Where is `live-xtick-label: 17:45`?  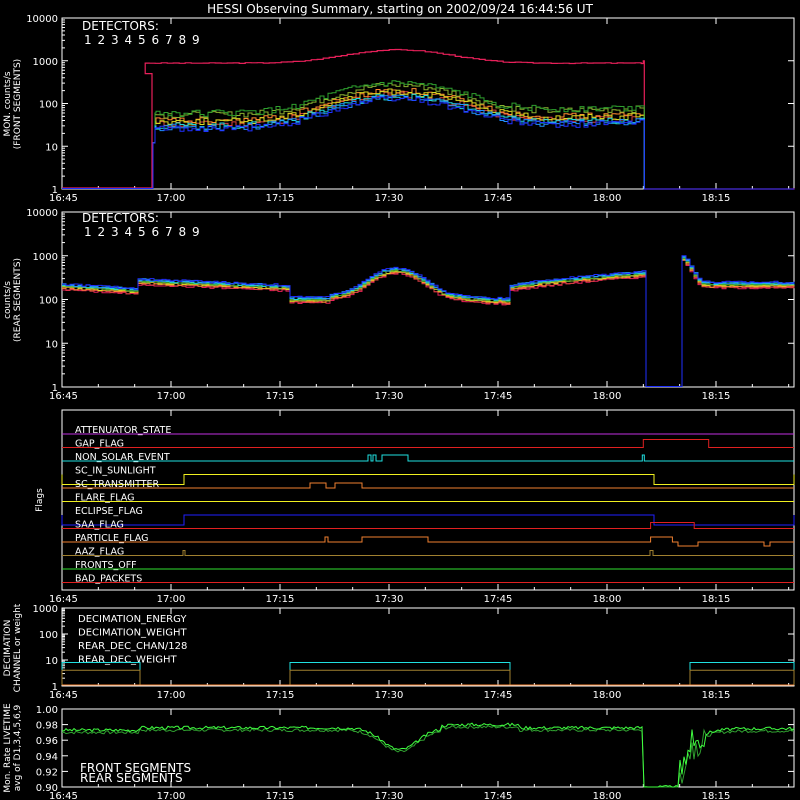 live-xtick-label: 17:45 is located at coordinates (498, 795).